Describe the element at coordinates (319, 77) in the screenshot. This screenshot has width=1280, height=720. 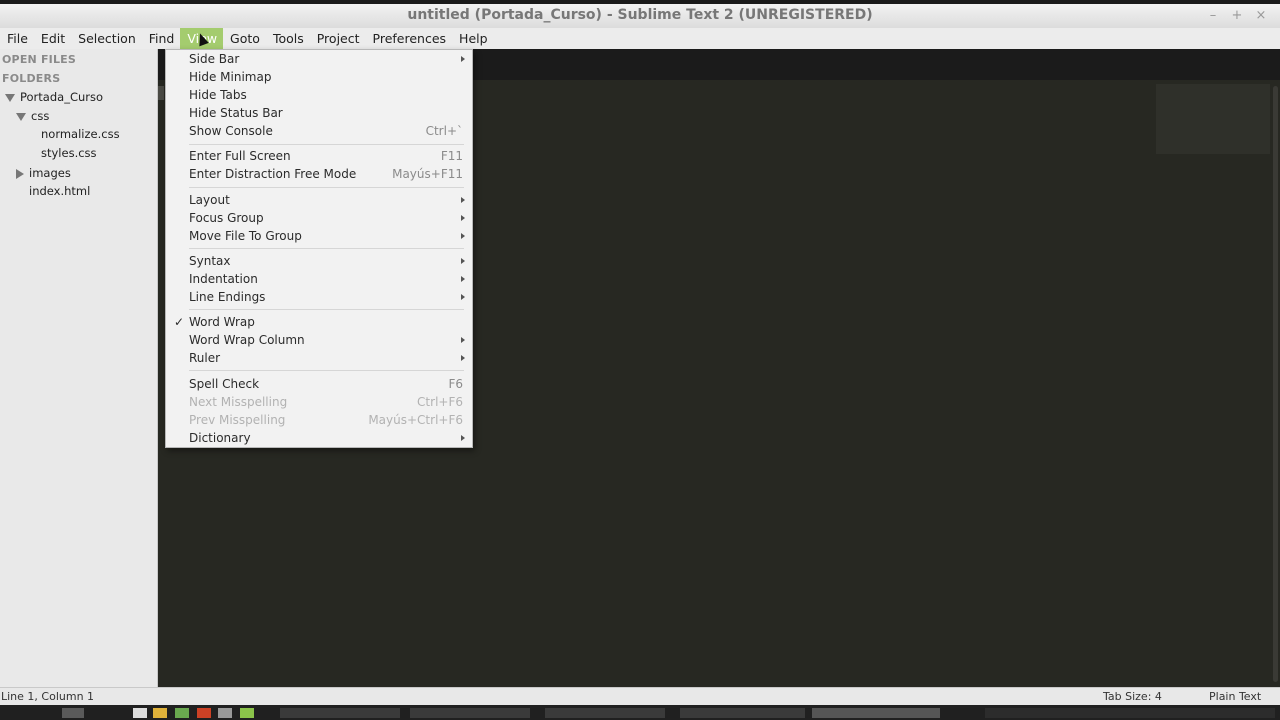
I see `menu-item-hide-minimap: Hide Minimap` at that location.